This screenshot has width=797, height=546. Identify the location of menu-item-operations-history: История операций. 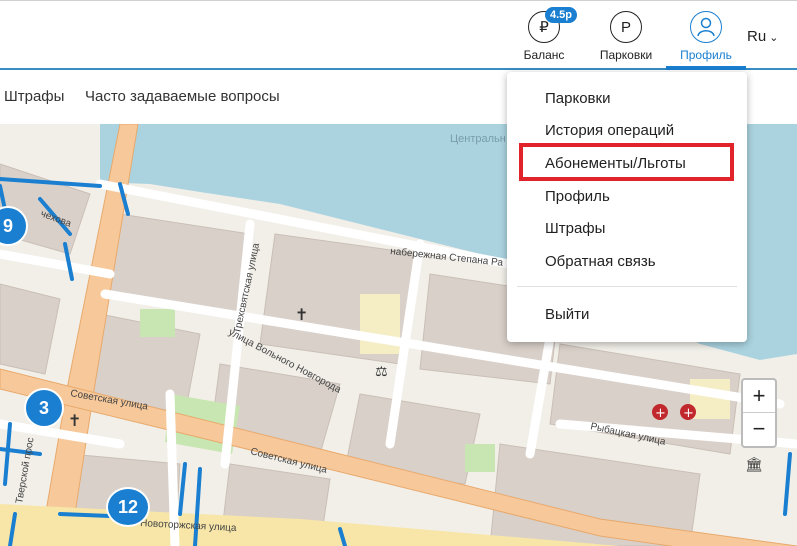
(609, 130).